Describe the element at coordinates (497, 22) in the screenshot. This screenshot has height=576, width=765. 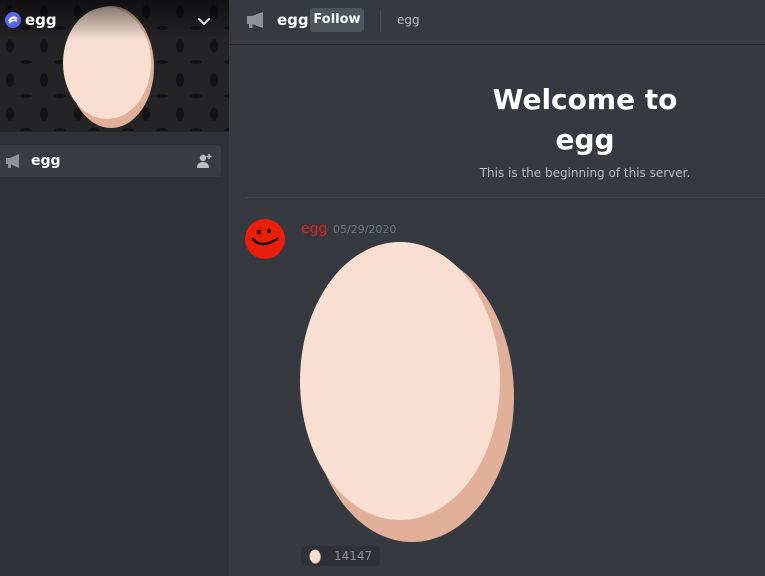
I see `channel-header: egg Follow egg` at that location.